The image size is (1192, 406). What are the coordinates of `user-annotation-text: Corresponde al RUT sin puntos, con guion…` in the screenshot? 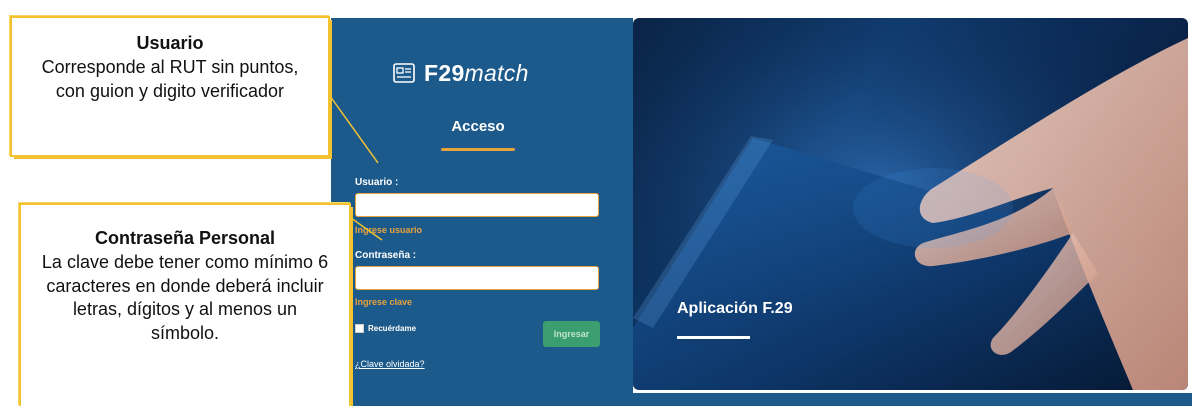 It's located at (170, 78).